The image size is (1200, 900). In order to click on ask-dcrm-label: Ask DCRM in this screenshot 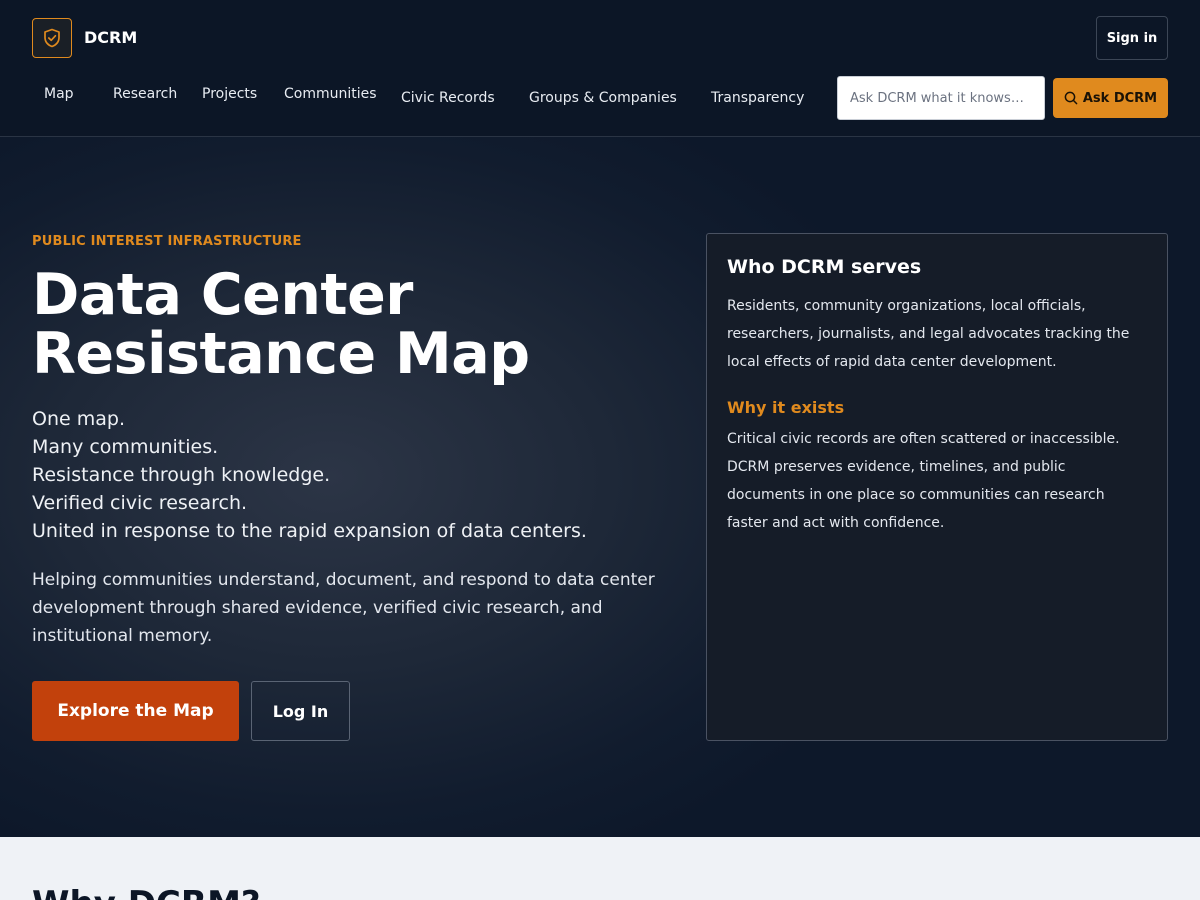, I will do `click(1120, 98)`.